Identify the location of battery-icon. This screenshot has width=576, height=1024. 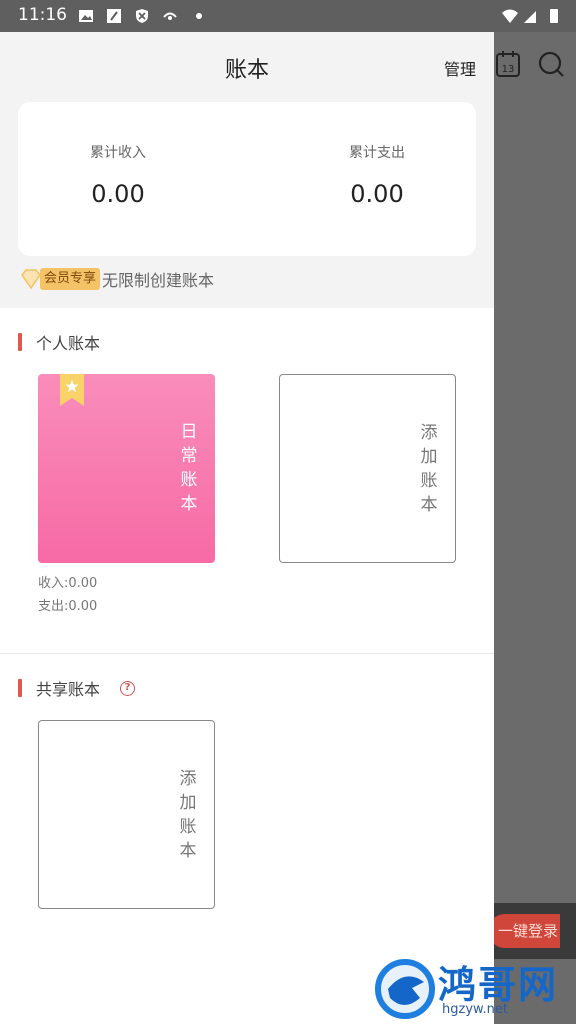
(554, 16).